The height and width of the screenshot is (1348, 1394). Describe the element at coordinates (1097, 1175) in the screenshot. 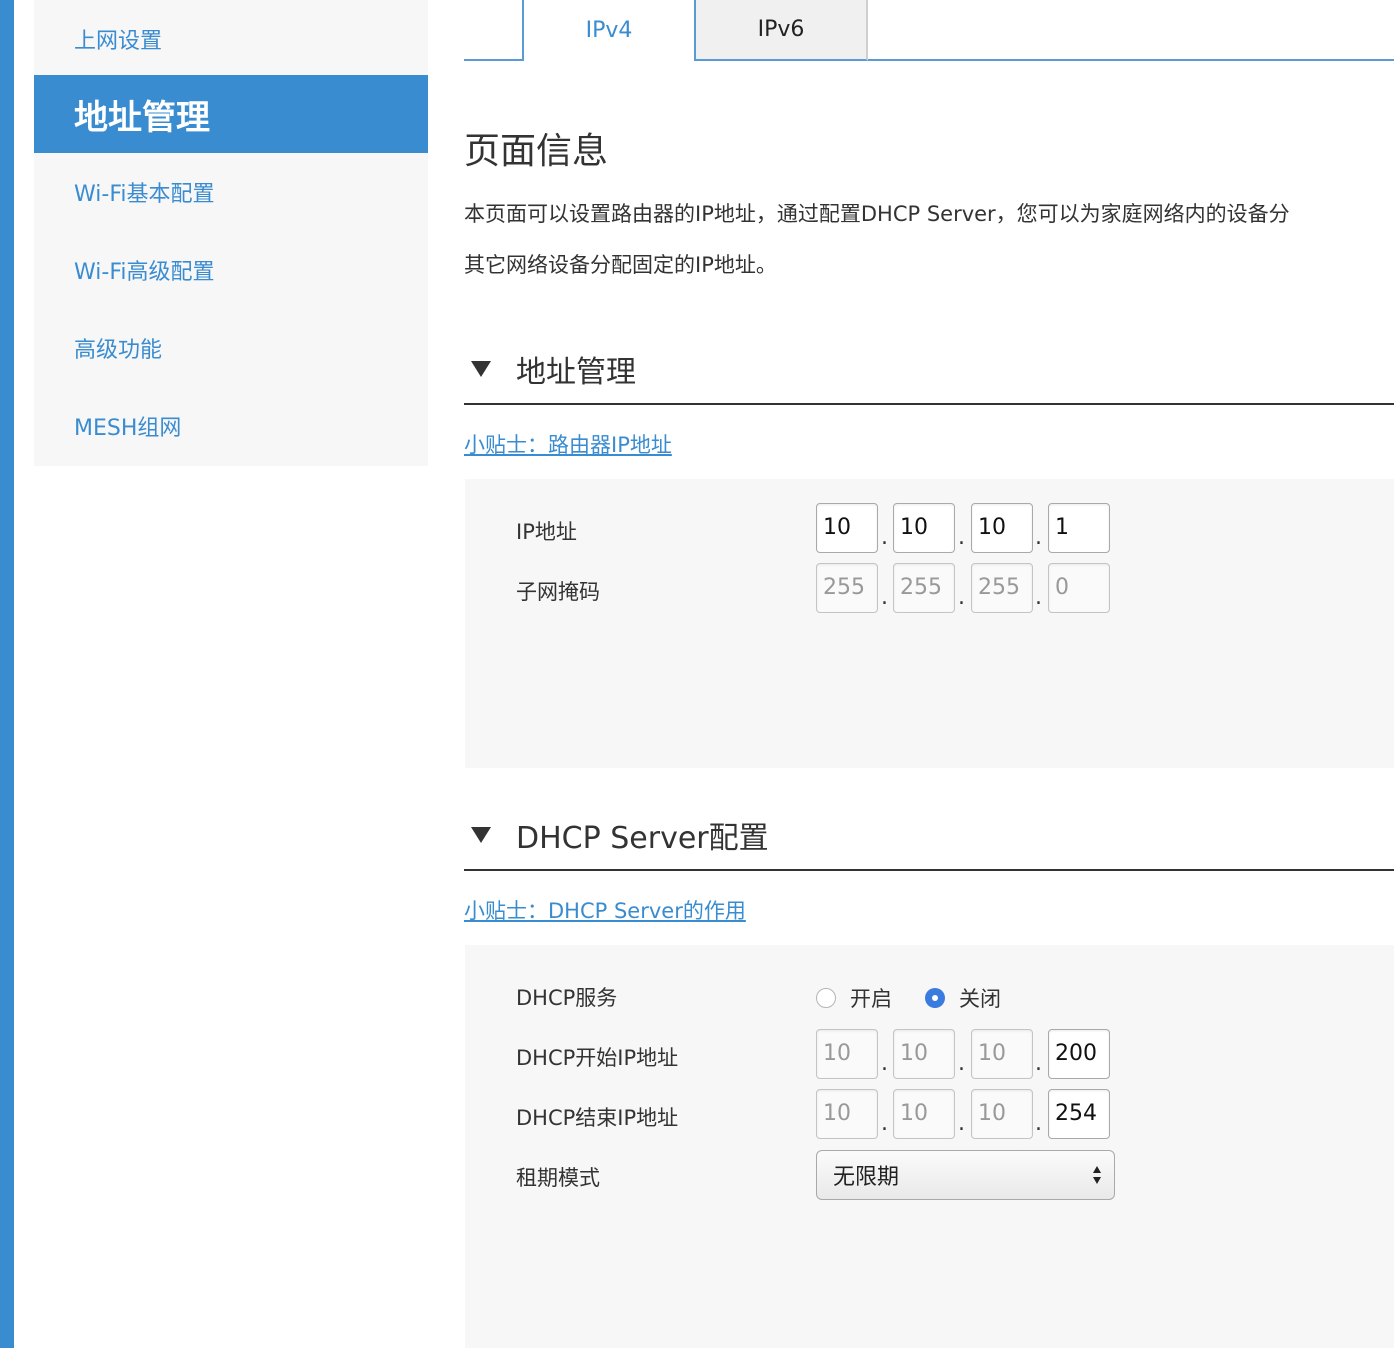

I see `select-arrows-icon` at that location.